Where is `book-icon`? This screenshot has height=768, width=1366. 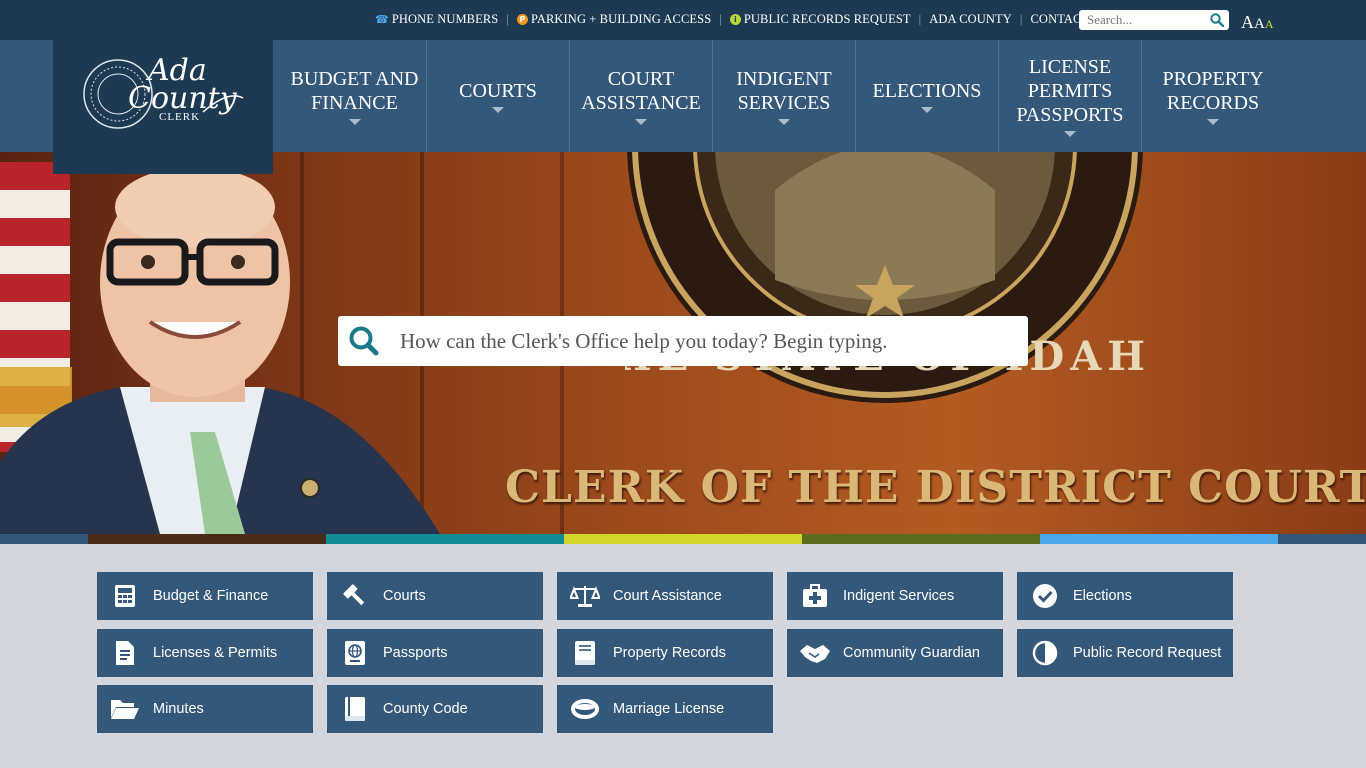 book-icon is located at coordinates (585, 653).